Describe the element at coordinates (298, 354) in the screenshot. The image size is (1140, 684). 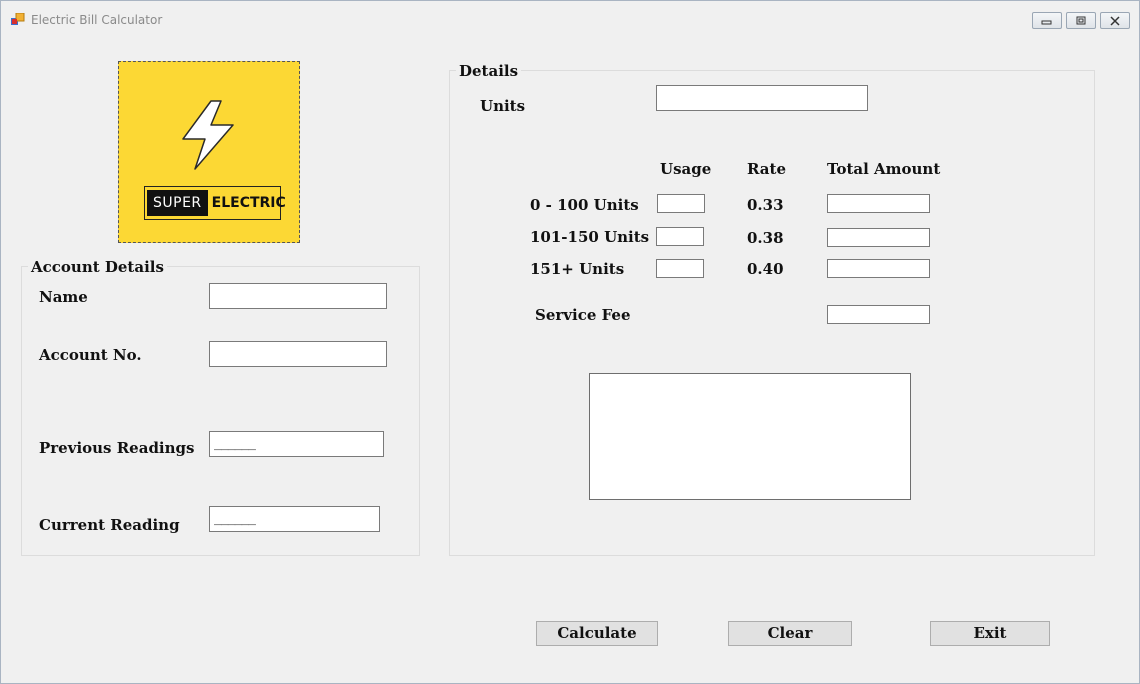
I see `account-no-field` at that location.